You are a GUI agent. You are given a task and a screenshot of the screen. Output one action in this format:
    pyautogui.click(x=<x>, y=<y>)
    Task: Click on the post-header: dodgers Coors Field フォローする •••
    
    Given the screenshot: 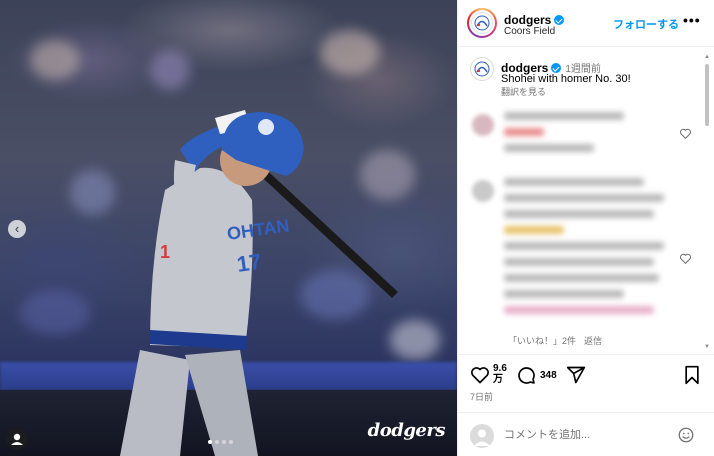 What is the action you would take?
    pyautogui.click(x=586, y=23)
    